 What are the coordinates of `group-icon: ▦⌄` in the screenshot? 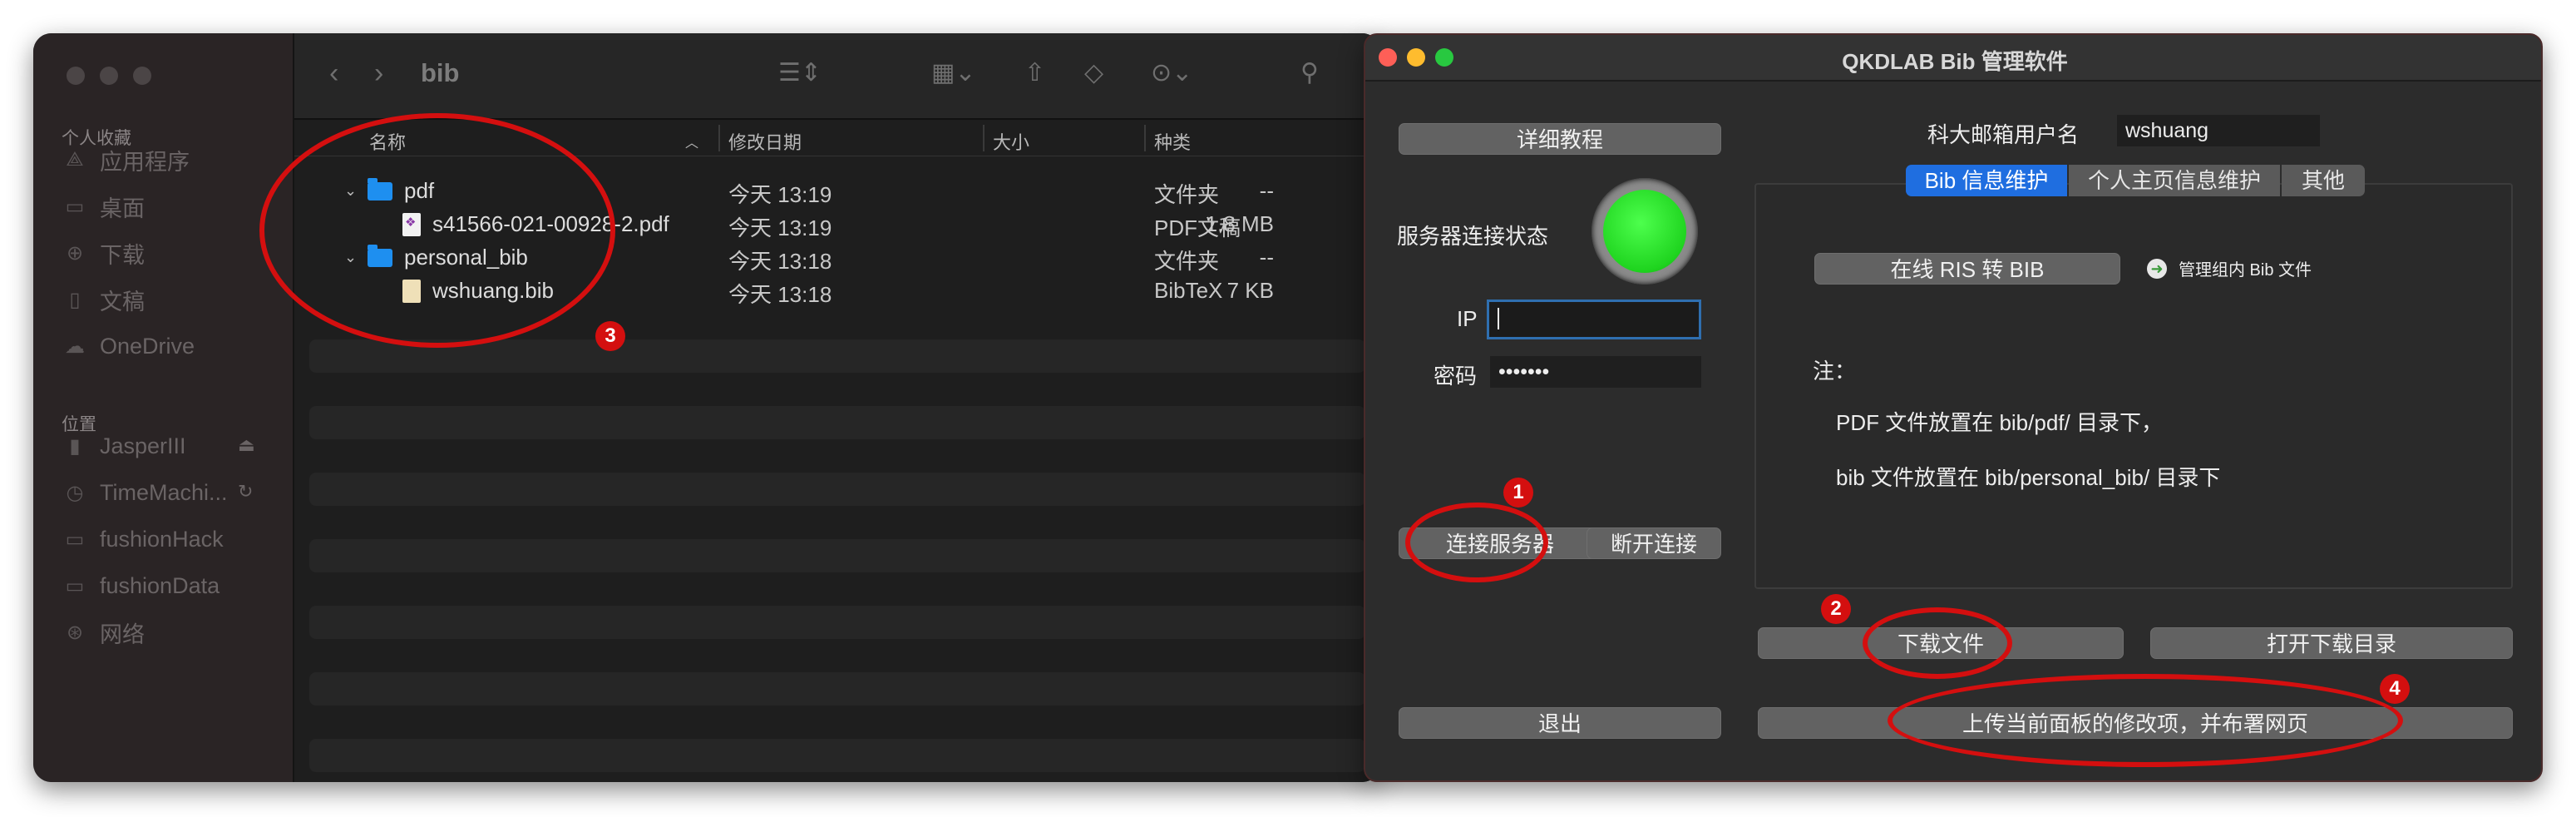 It's located at (953, 74).